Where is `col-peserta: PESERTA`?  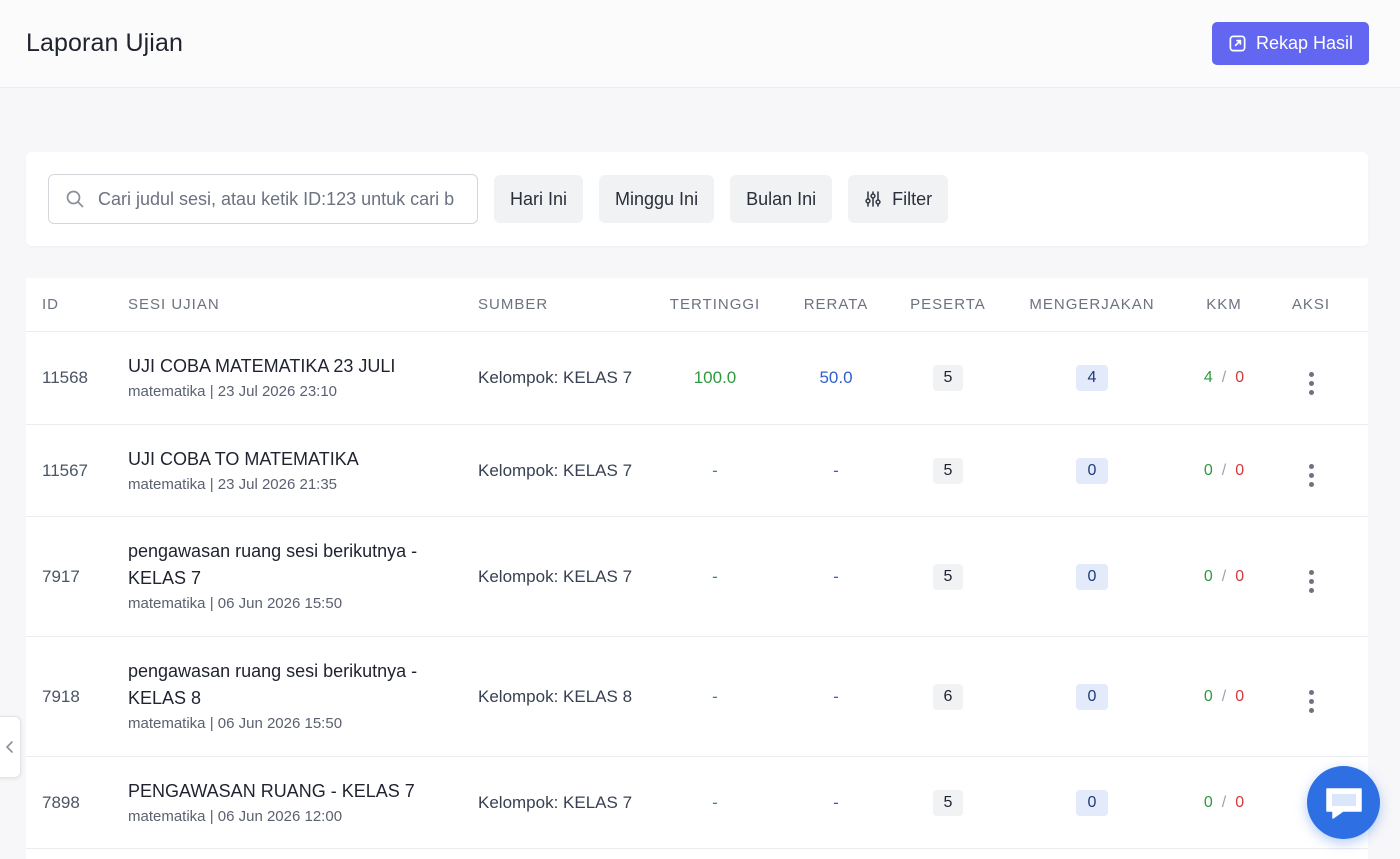 col-peserta: PESERTA is located at coordinates (948, 304).